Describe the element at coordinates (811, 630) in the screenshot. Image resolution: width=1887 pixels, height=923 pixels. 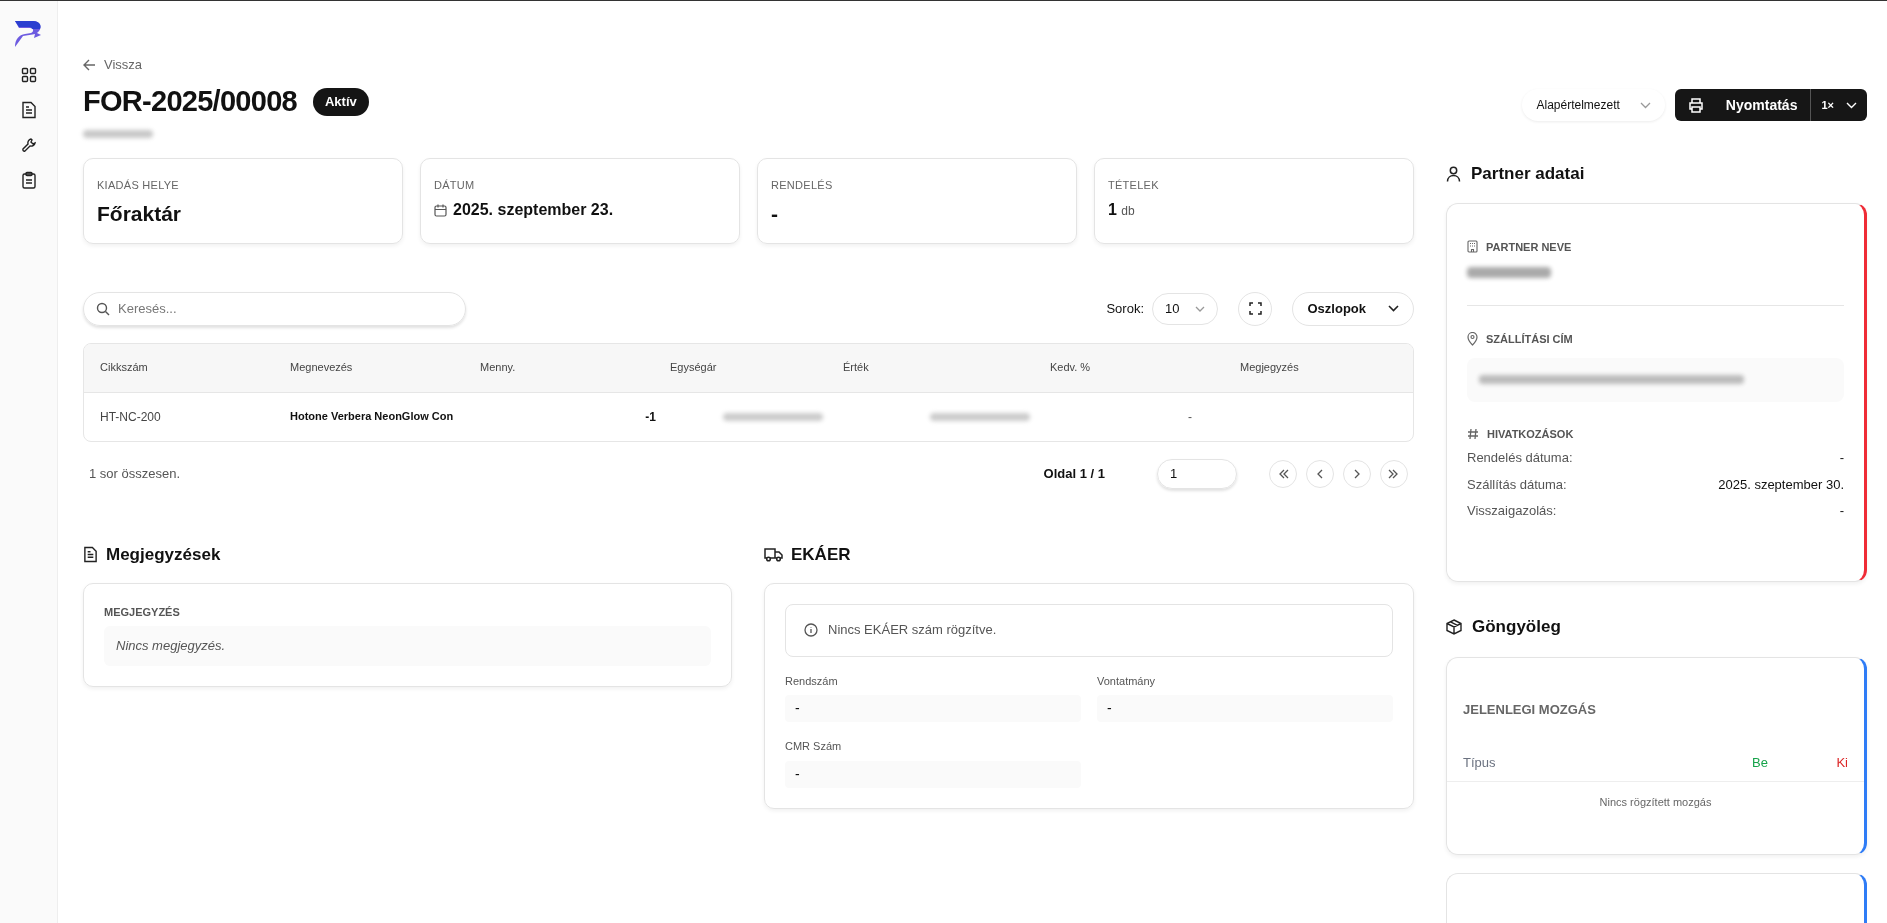
I see `info-icon` at that location.